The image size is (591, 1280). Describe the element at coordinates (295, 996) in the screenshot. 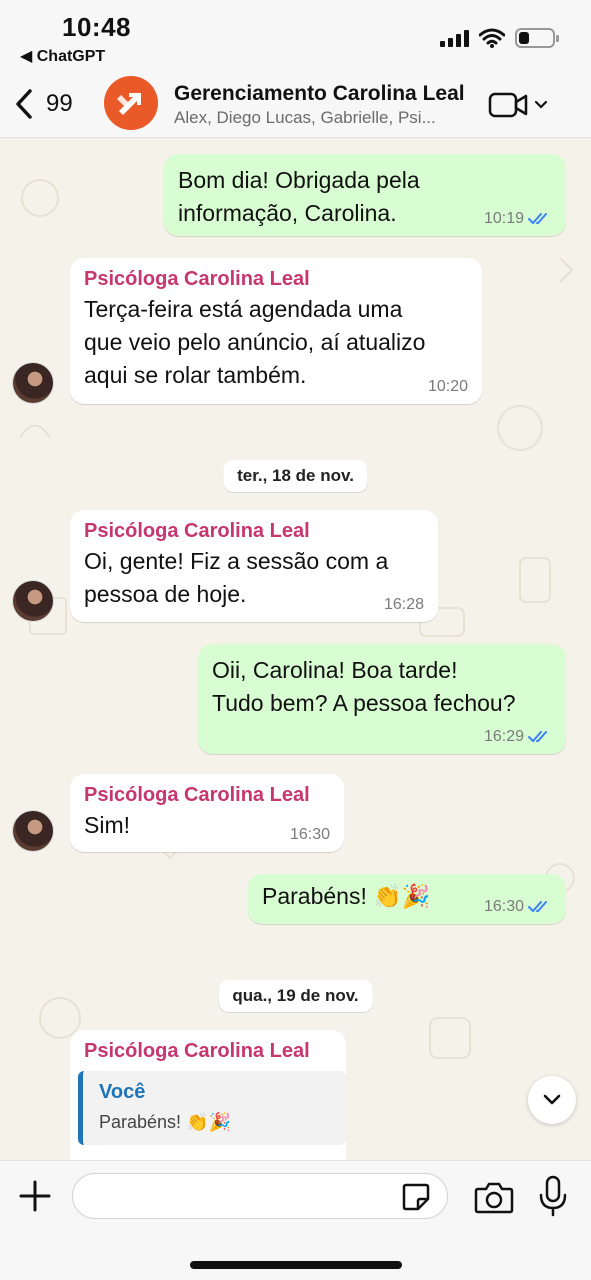

I see `date-separator: qua., 19 de nov.` at that location.